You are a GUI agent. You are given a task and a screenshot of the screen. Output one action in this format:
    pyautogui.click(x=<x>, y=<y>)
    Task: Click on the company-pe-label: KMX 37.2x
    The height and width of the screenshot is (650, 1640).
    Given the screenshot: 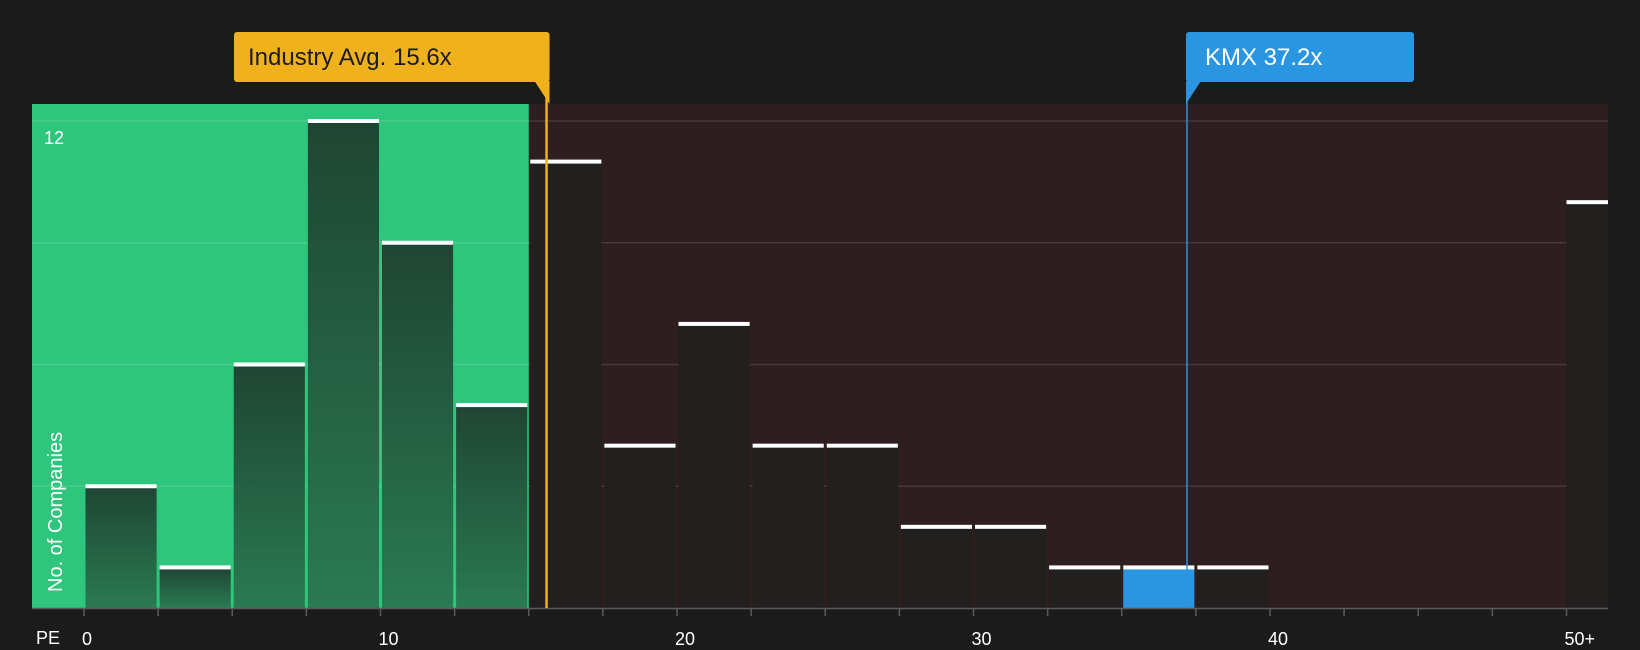 What is the action you would take?
    pyautogui.click(x=1263, y=57)
    